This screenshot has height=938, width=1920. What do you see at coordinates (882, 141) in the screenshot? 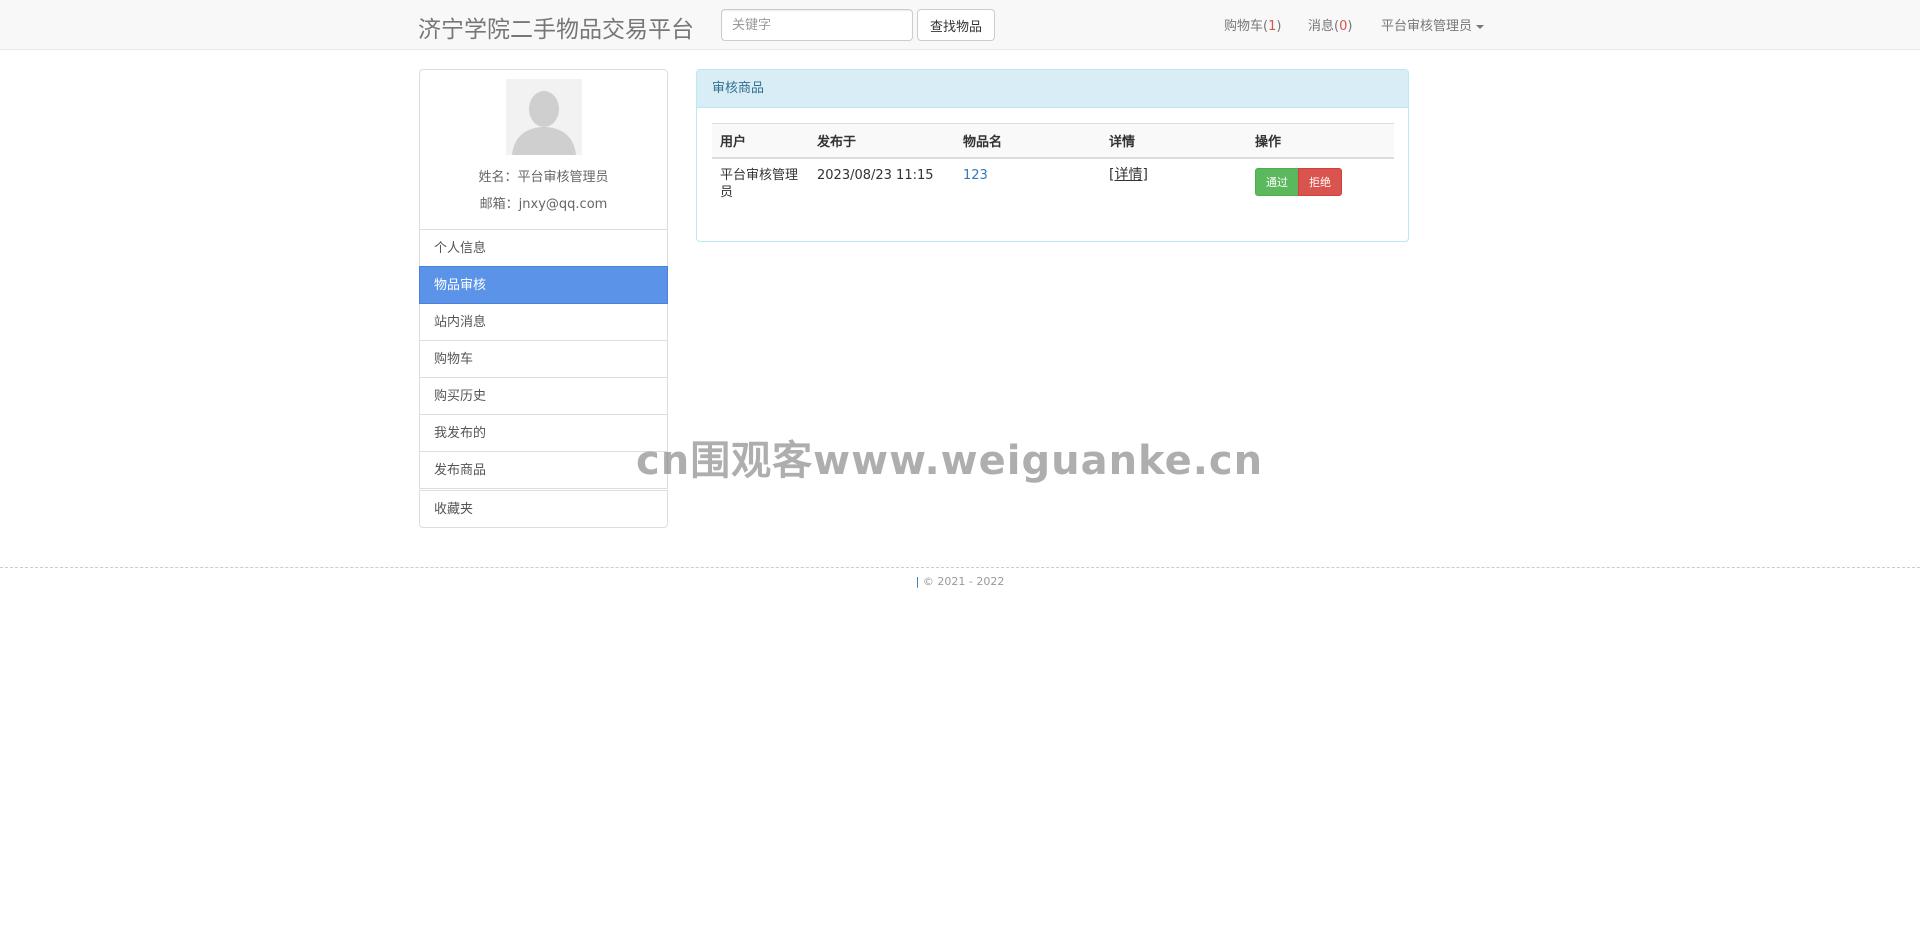
I see `column-header: 发布于` at bounding box center [882, 141].